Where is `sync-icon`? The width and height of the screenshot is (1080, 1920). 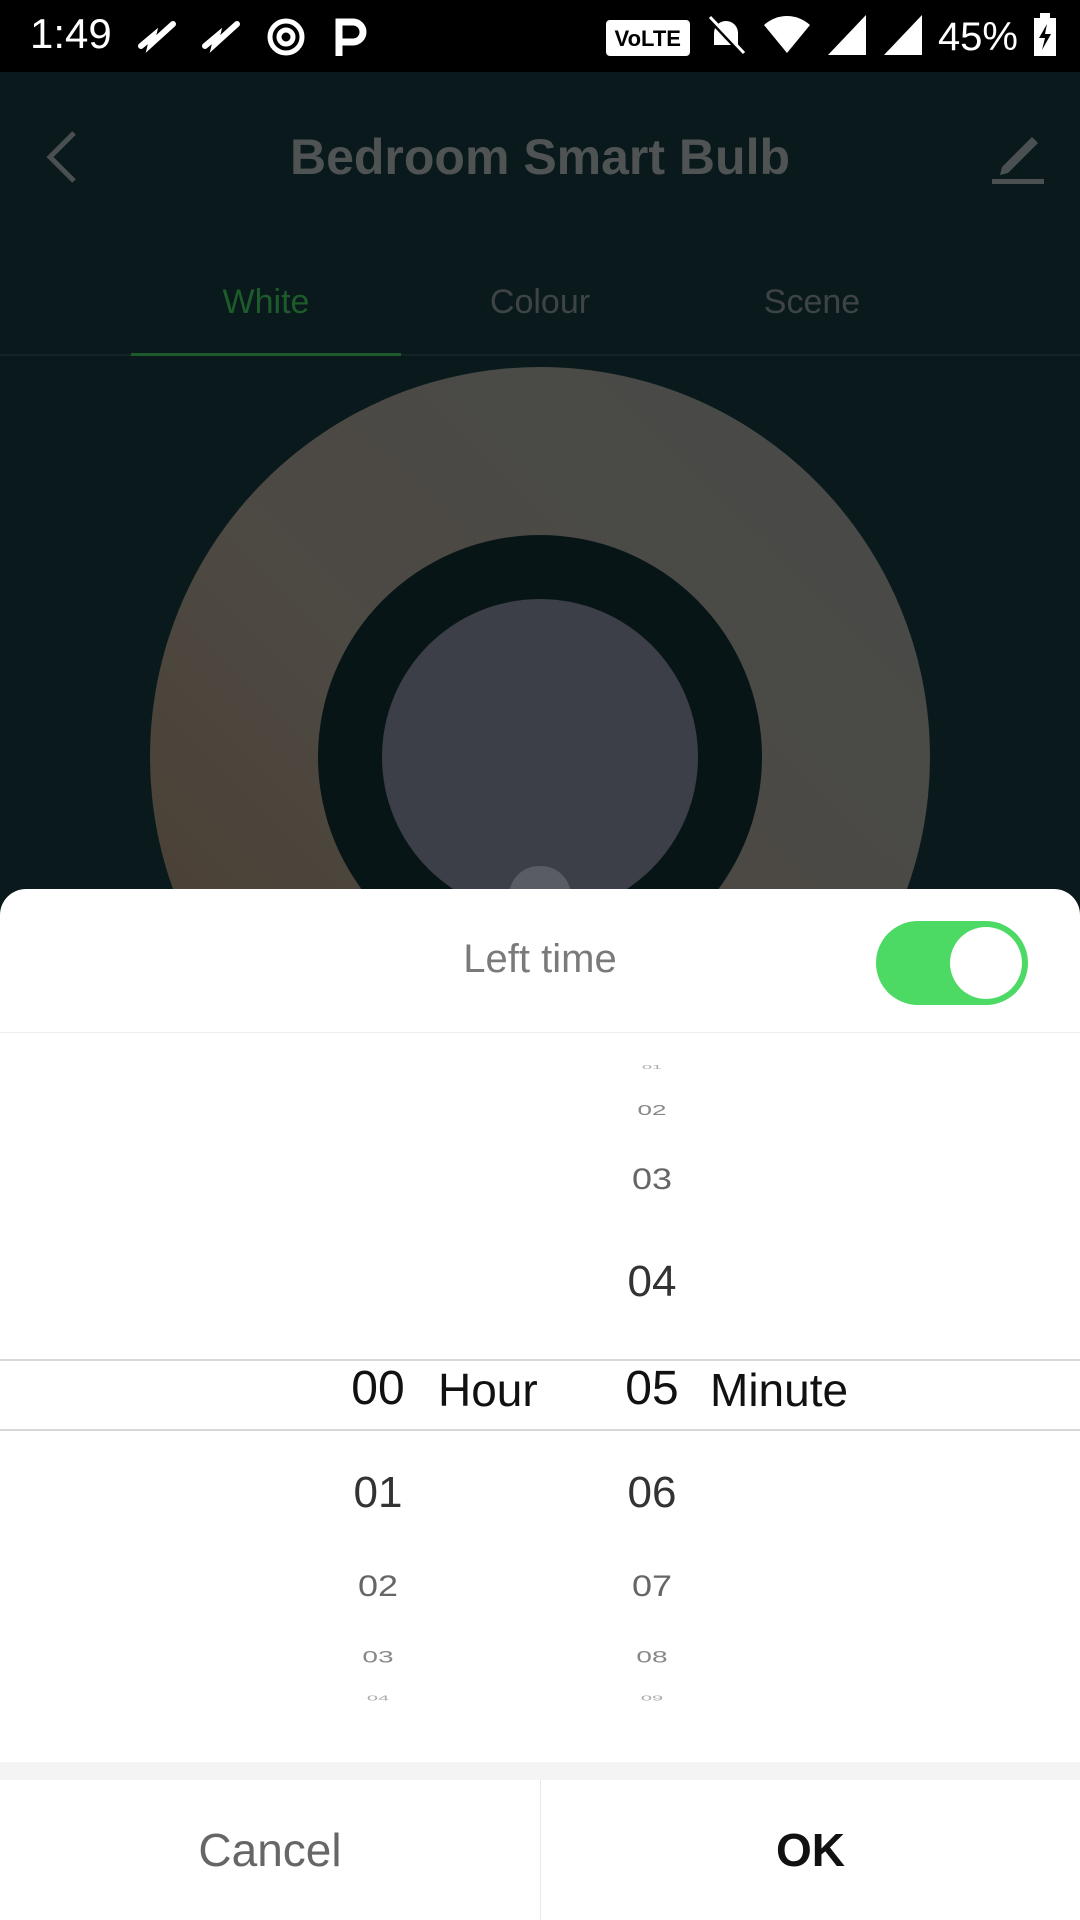 sync-icon is located at coordinates (286, 37).